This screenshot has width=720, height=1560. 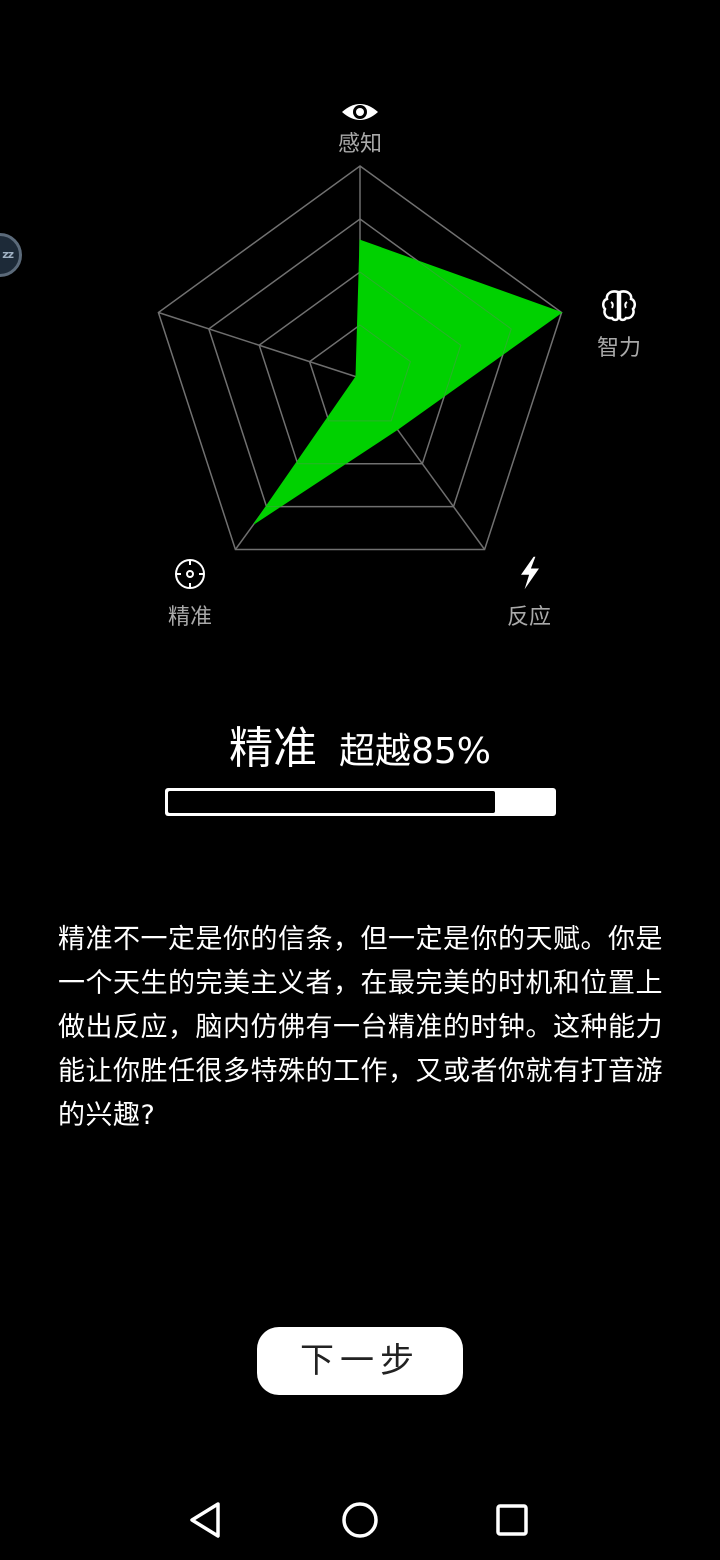 I want to click on radar-data-area, so click(x=408, y=382).